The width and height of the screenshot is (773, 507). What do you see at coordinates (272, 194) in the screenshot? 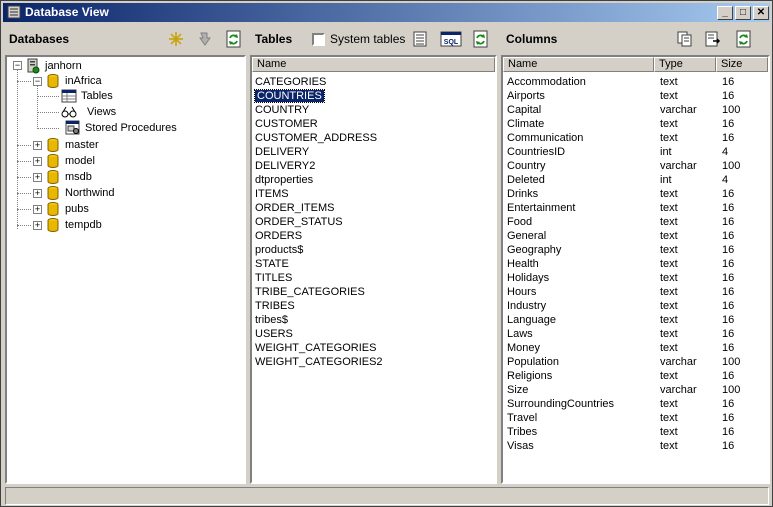
I see `table-row: ITEMS` at bounding box center [272, 194].